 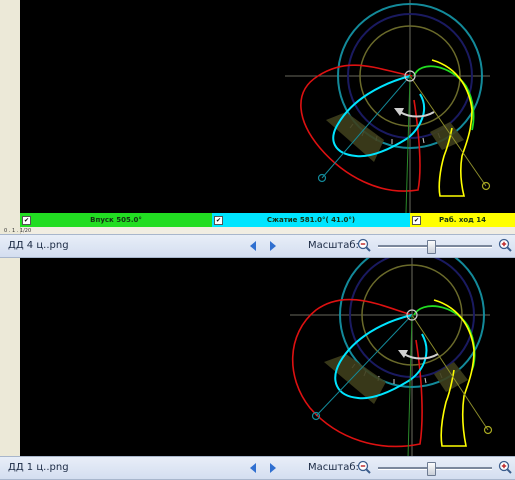 I want to click on left-strip-bottom, so click(x=10, y=358).